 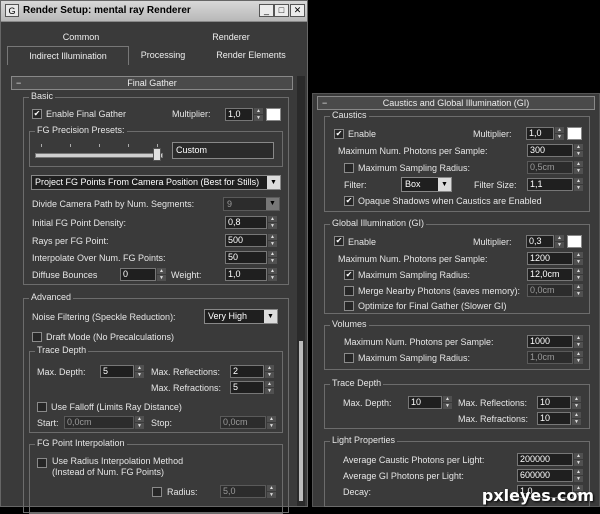 I want to click on draft-mode-label: Draft Mode (No Precalculations), so click(x=110, y=337).